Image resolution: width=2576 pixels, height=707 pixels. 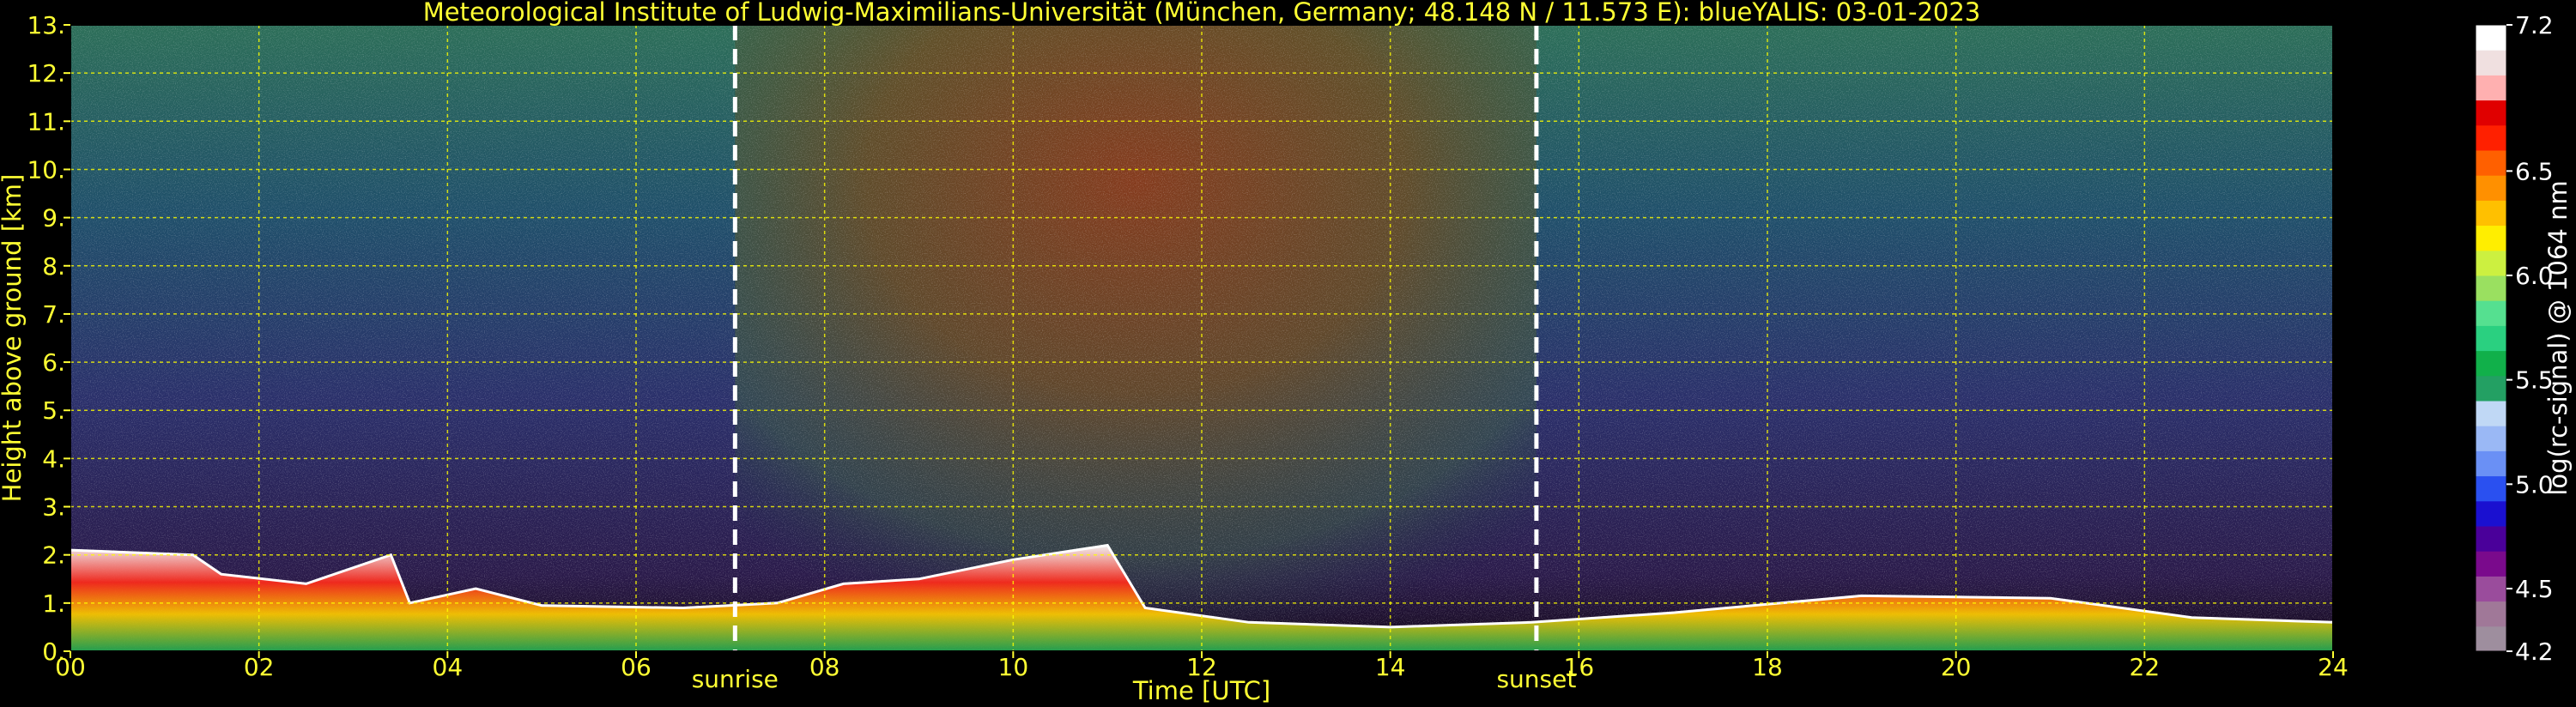 I want to click on colorbar-tick-label: 4.2, so click(x=2534, y=652).